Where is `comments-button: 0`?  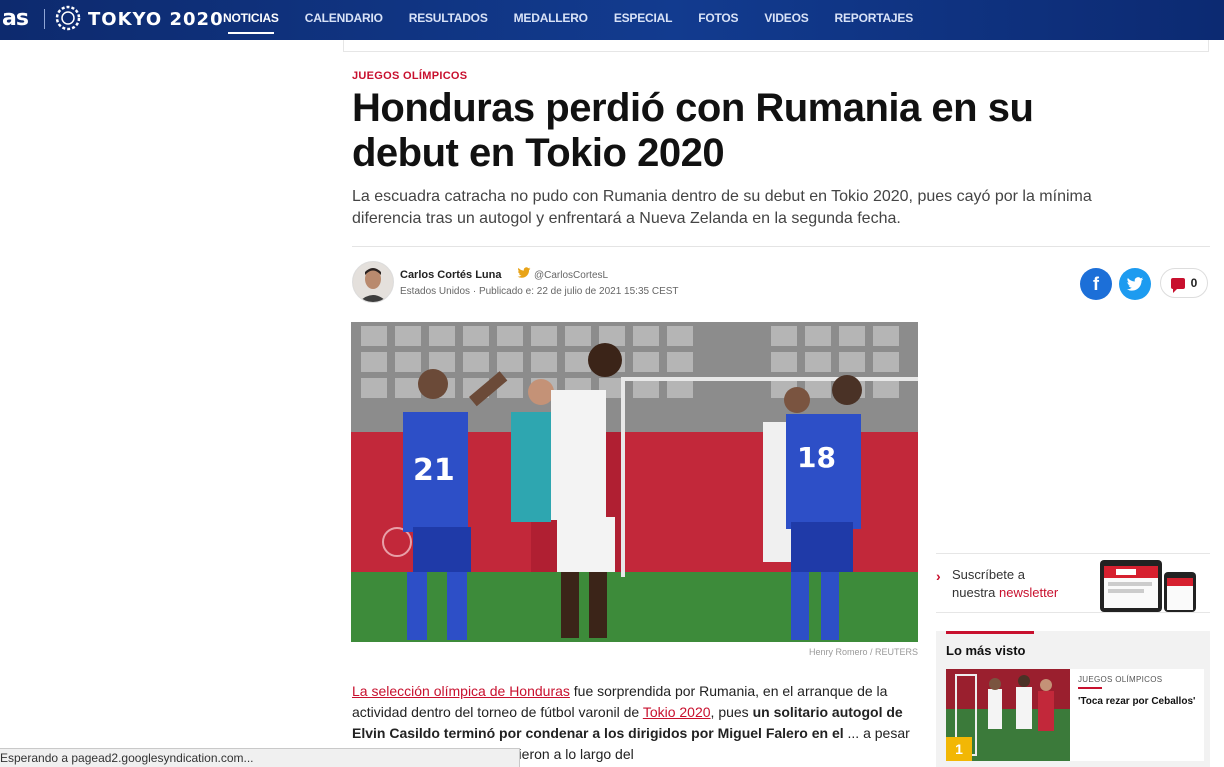 comments-button: 0 is located at coordinates (1184, 283).